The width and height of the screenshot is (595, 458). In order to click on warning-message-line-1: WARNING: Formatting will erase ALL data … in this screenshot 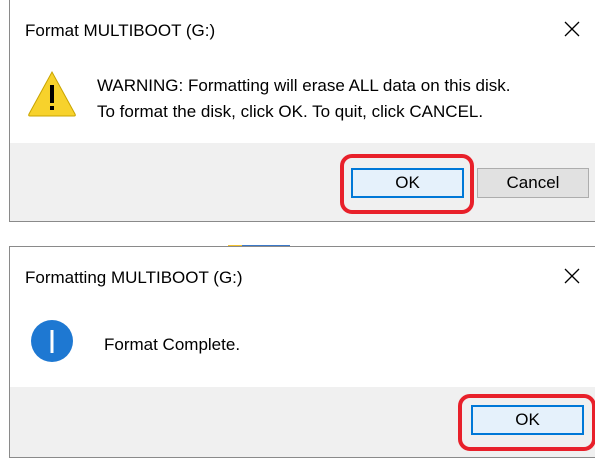, I will do `click(304, 85)`.